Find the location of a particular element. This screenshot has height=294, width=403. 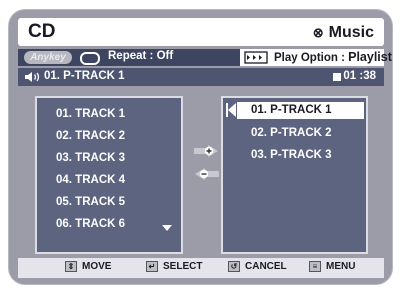

track-list-item: 04. TRACK 4 is located at coordinates (109, 180).